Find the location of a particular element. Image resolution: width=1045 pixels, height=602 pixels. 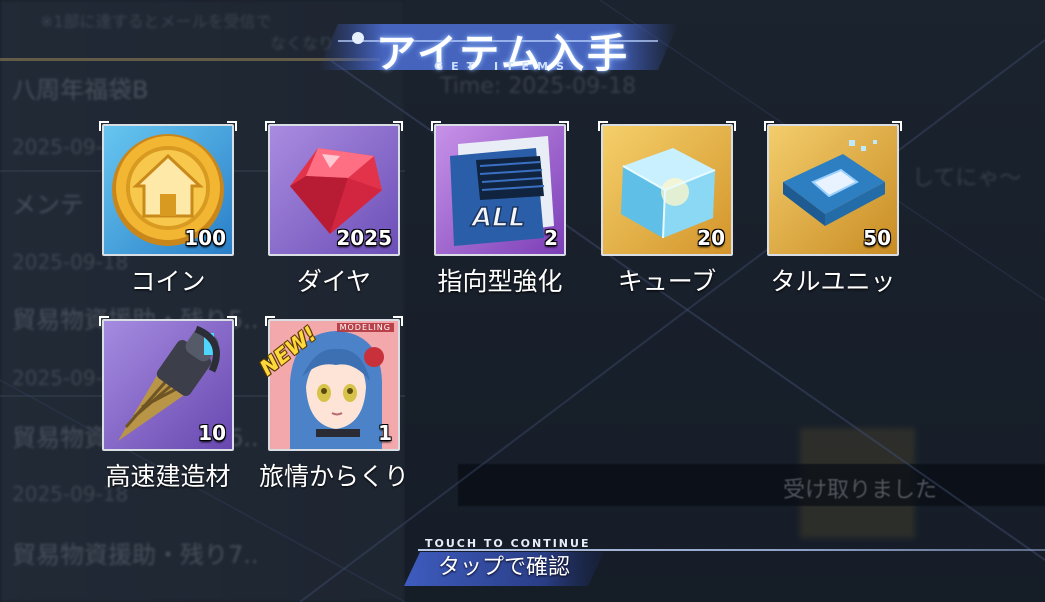

item-frame: ALL 2 is located at coordinates (500, 190).